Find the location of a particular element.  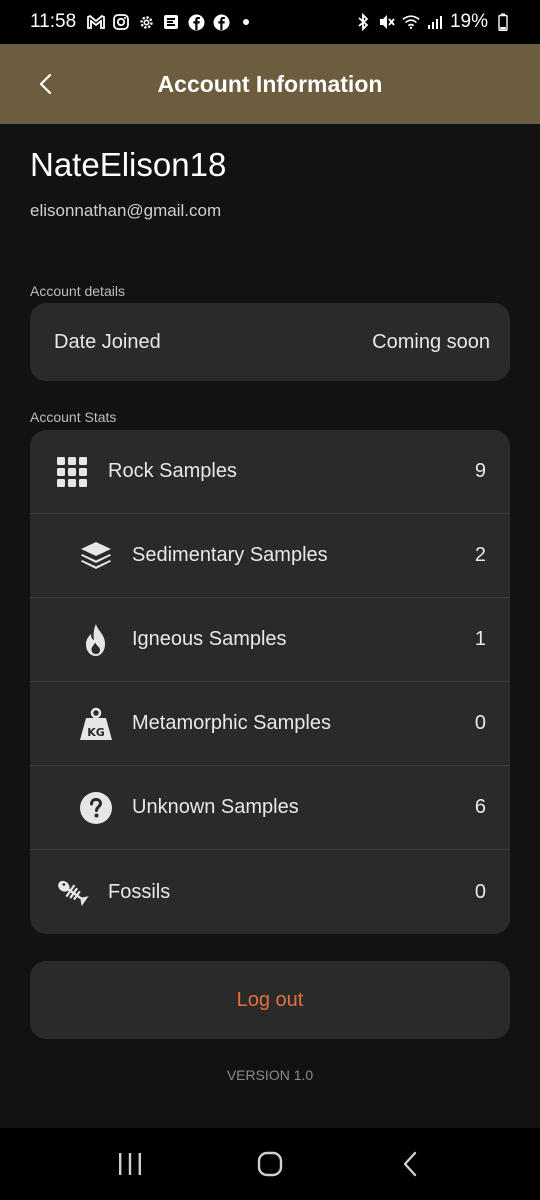

rock-samples-label: Rock Samples is located at coordinates (172, 471).